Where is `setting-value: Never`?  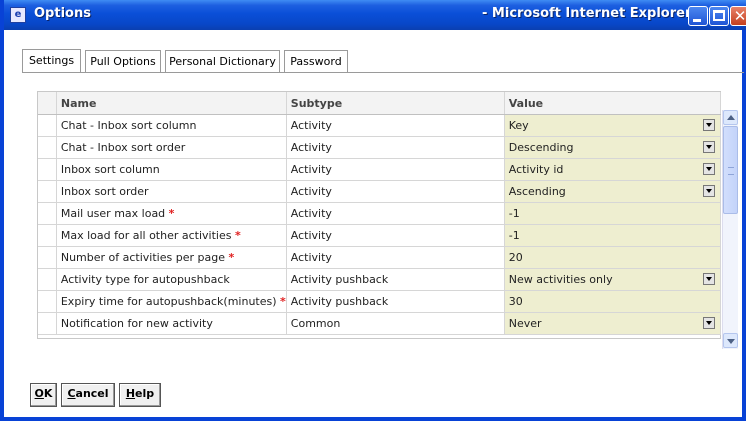
setting-value: Never is located at coordinates (525, 323).